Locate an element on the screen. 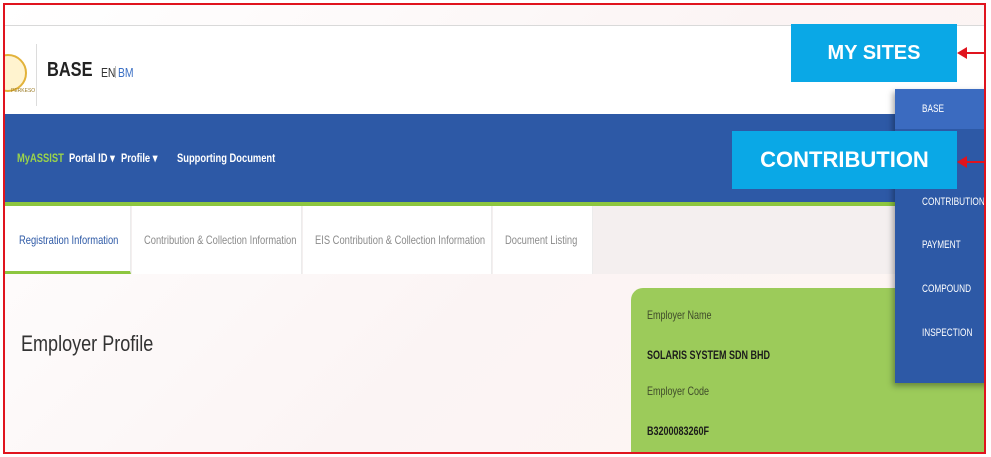  menu-item-base: BASE is located at coordinates (933, 109).